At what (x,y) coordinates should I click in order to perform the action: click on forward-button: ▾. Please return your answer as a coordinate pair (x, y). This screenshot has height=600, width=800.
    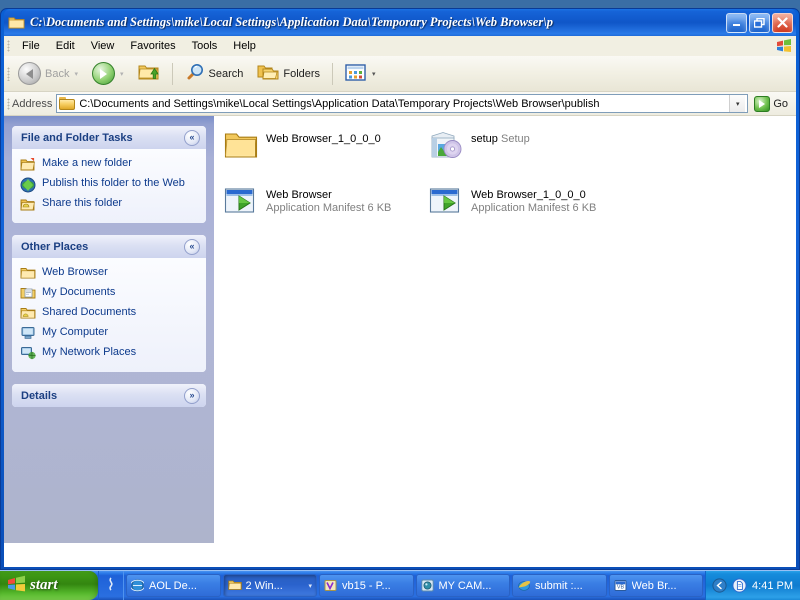
    Looking at the image, I should click on (108, 73).